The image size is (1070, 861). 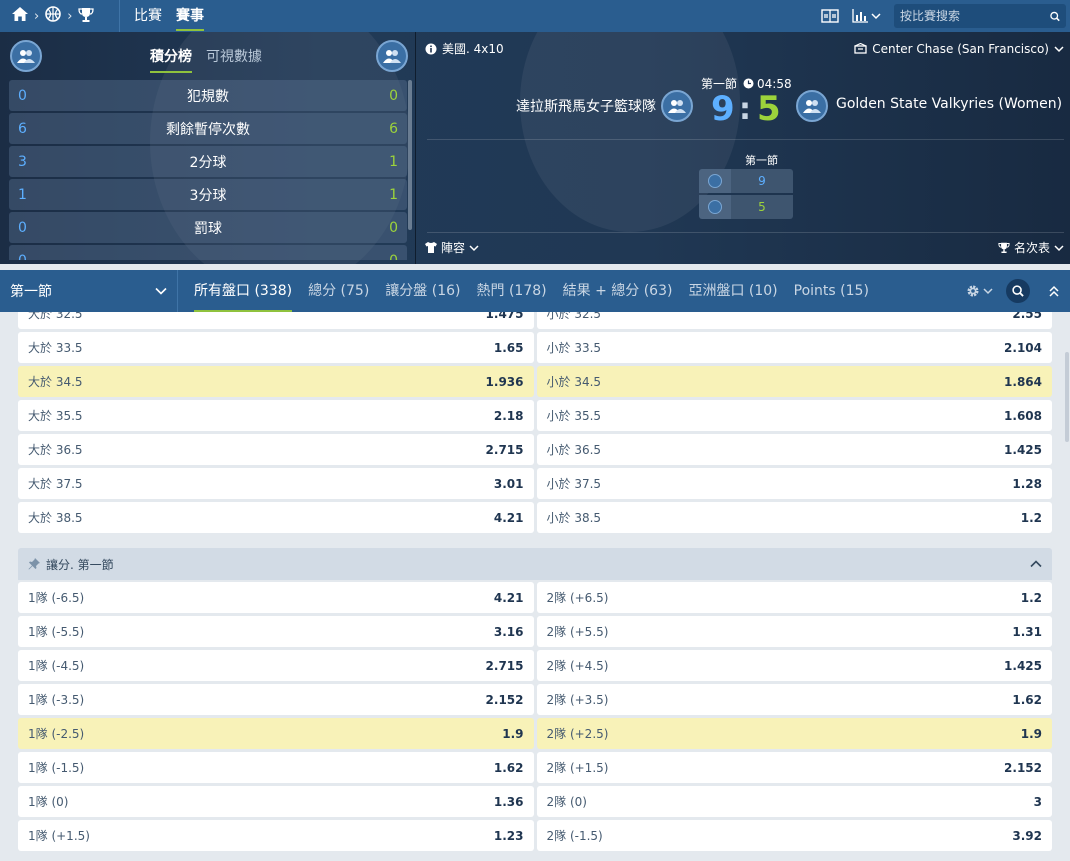 What do you see at coordinates (208, 194) in the screenshot?
I see `stat-row: 1 3分球 1` at bounding box center [208, 194].